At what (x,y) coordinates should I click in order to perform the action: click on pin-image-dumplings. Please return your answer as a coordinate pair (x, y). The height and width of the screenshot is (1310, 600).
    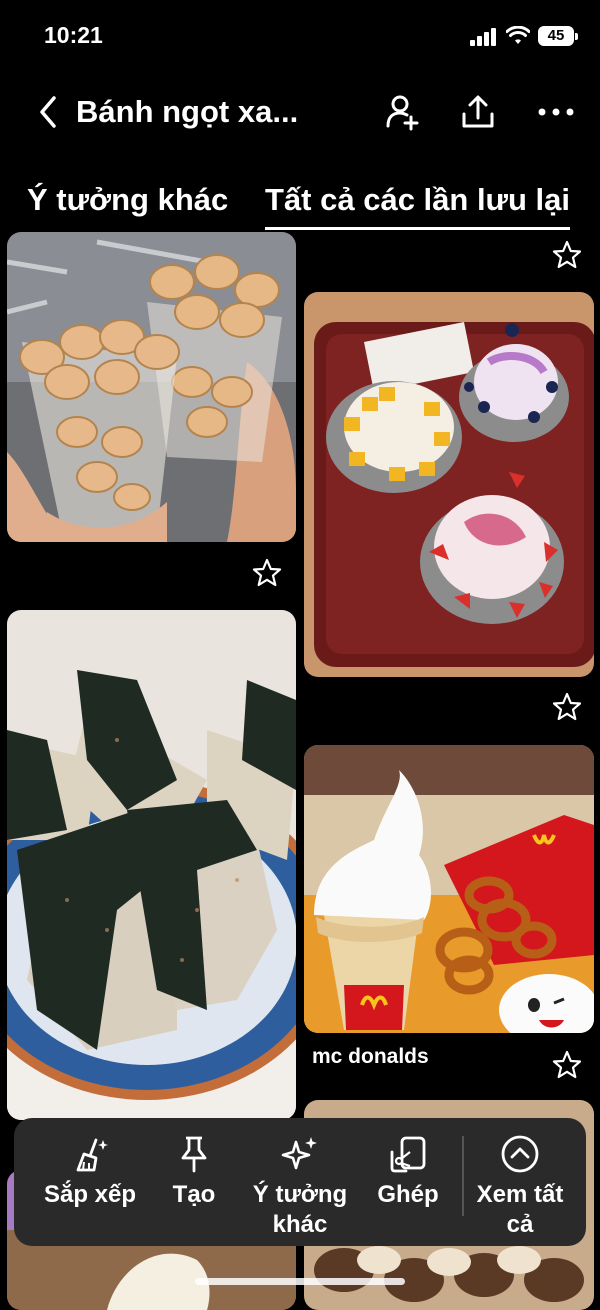
    Looking at the image, I should click on (151, 387).